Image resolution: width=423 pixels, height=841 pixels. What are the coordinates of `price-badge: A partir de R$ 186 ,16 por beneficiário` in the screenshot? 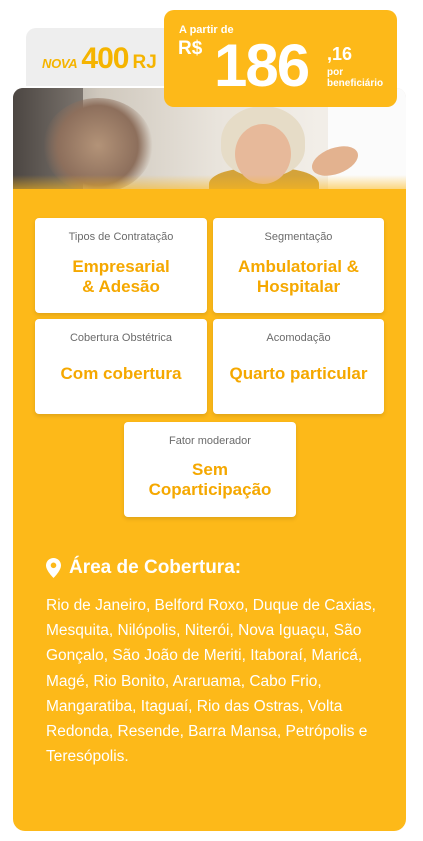 It's located at (280, 58).